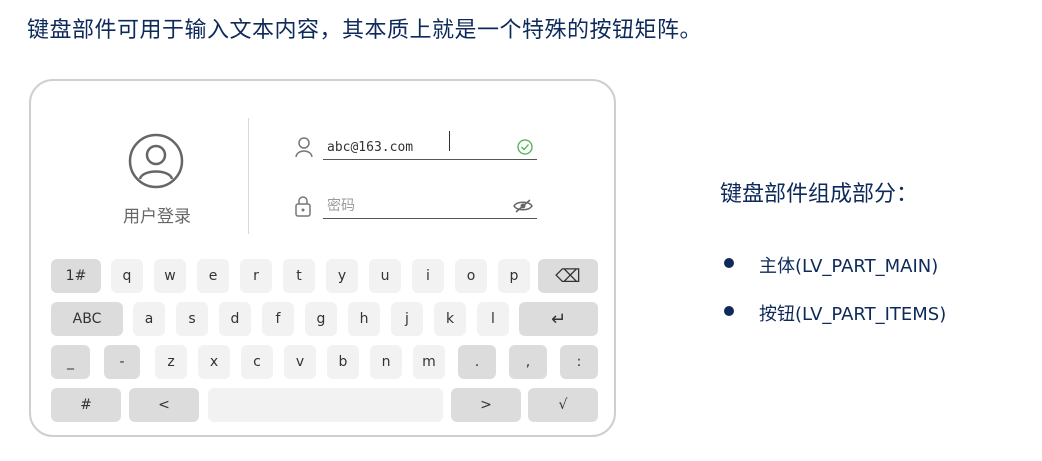 The width and height of the screenshot is (1042, 461). Describe the element at coordinates (558, 319) in the screenshot. I see `key-enter: ↵` at that location.